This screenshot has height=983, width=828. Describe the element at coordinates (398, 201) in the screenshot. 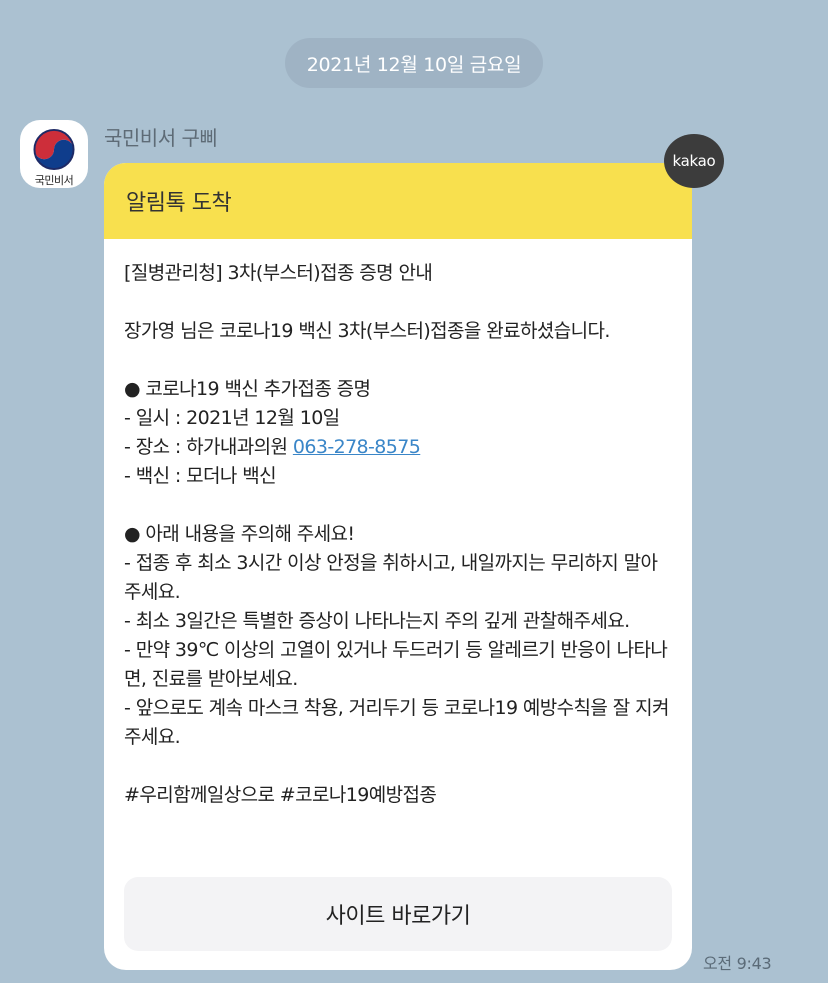

I see `message-header: 알림톡 도착` at that location.